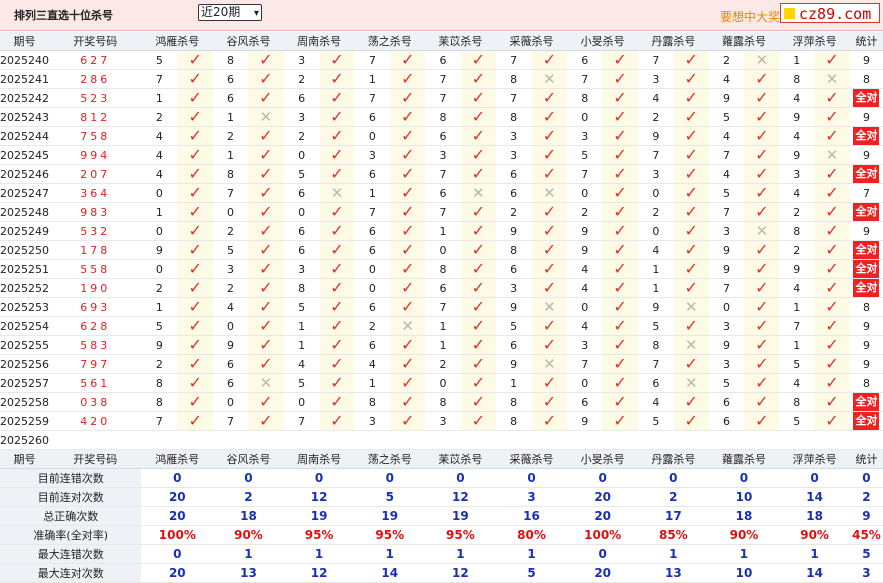 This screenshot has width=883, height=583. Describe the element at coordinates (248, 478) in the screenshot. I see `stat-value: 0` at that location.